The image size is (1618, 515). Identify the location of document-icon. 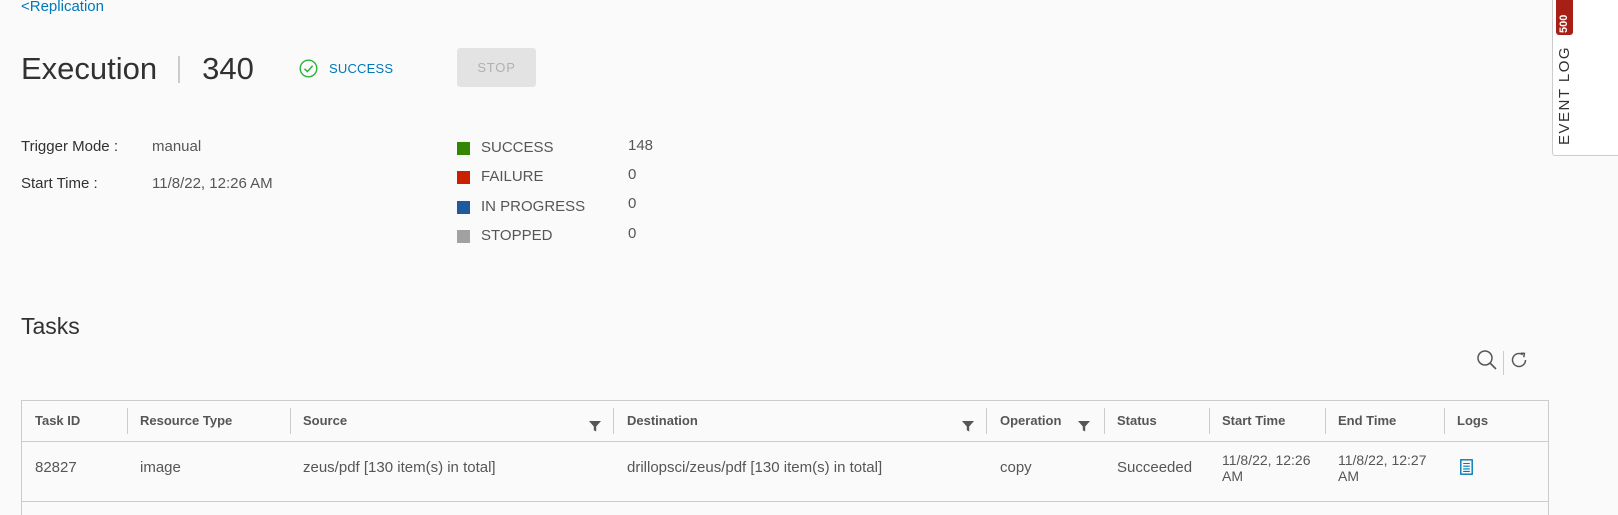
(1466, 469).